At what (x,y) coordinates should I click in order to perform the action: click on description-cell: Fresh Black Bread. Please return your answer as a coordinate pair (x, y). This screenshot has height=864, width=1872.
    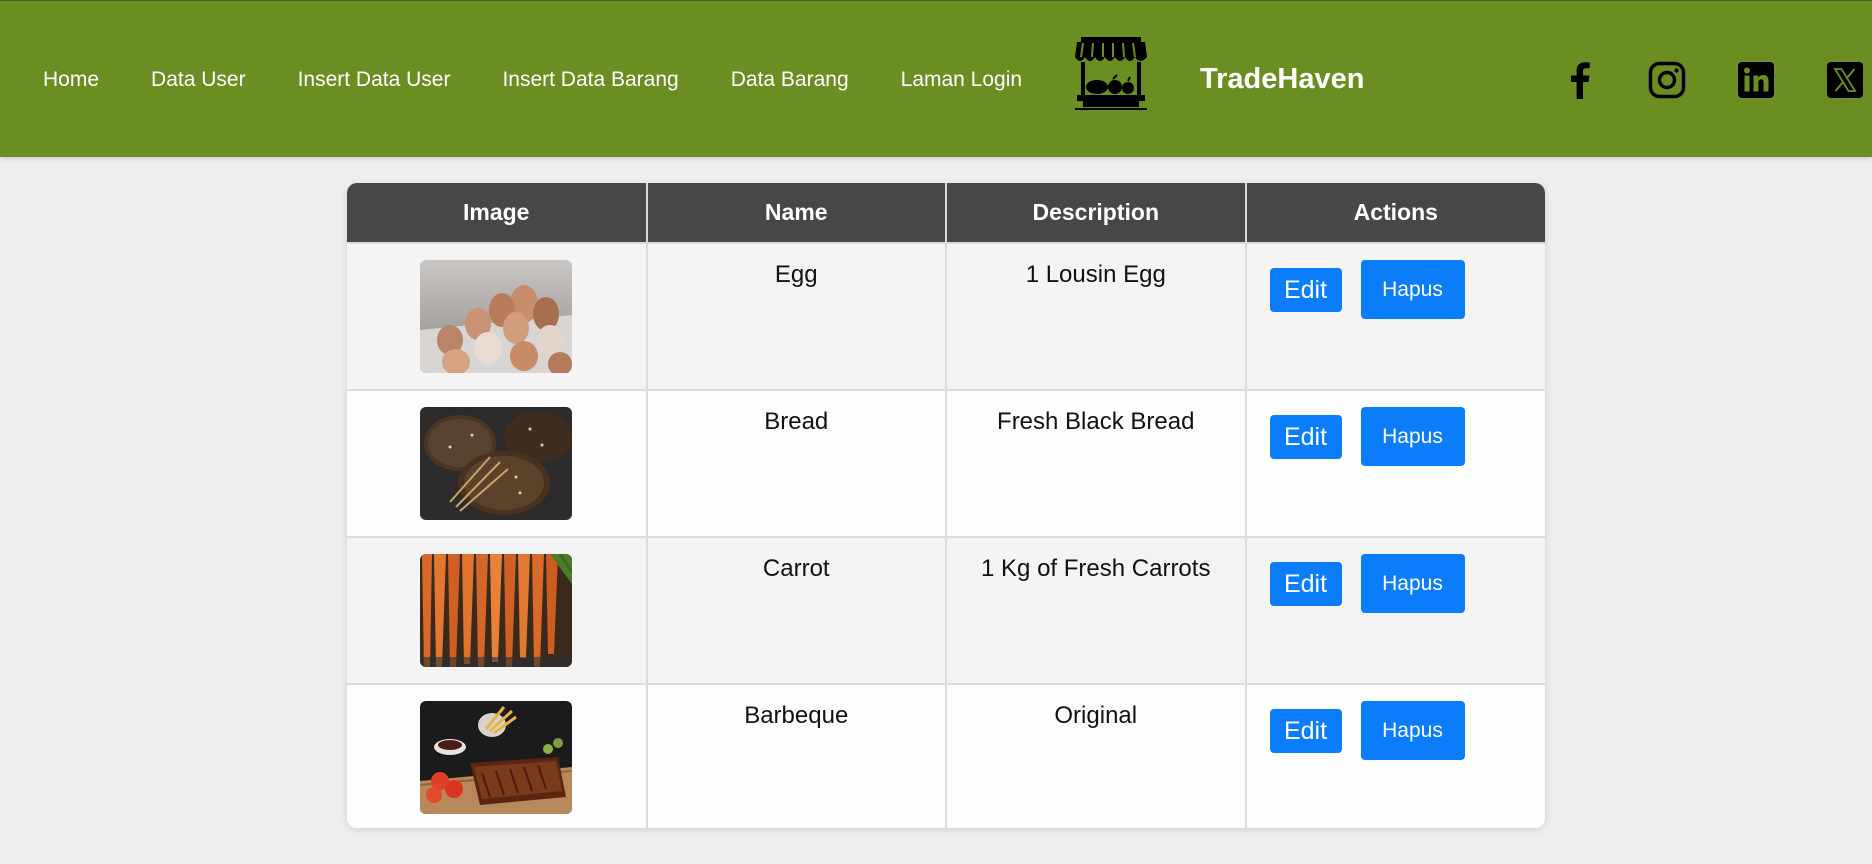
    Looking at the image, I should click on (1095, 463).